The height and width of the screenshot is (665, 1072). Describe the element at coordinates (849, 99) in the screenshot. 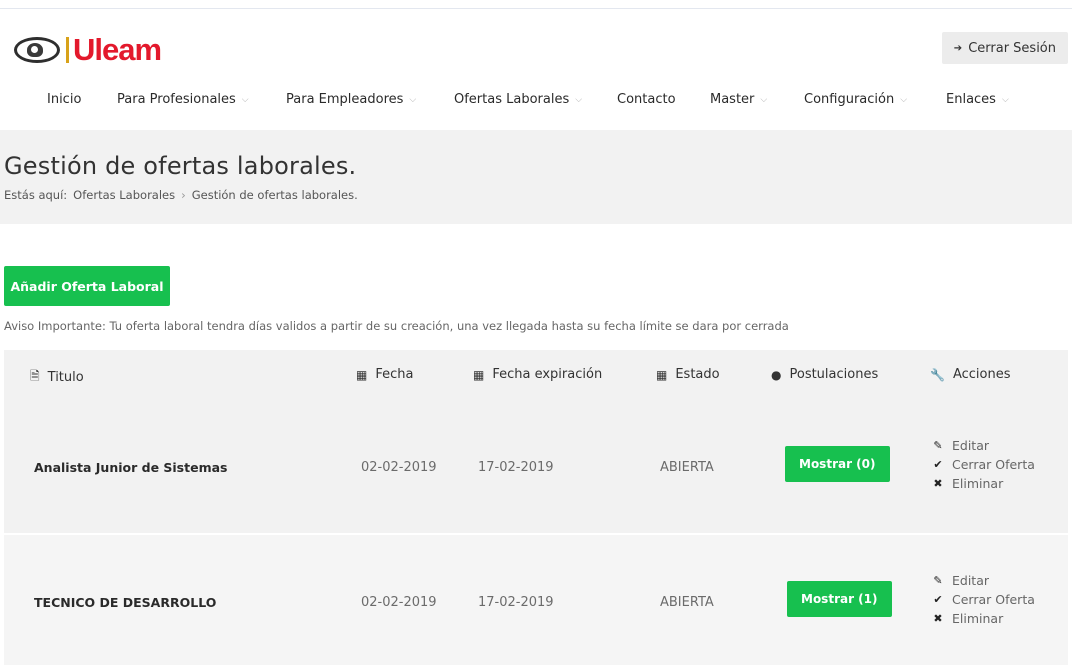

I see `nav-label: Configuración` at that location.